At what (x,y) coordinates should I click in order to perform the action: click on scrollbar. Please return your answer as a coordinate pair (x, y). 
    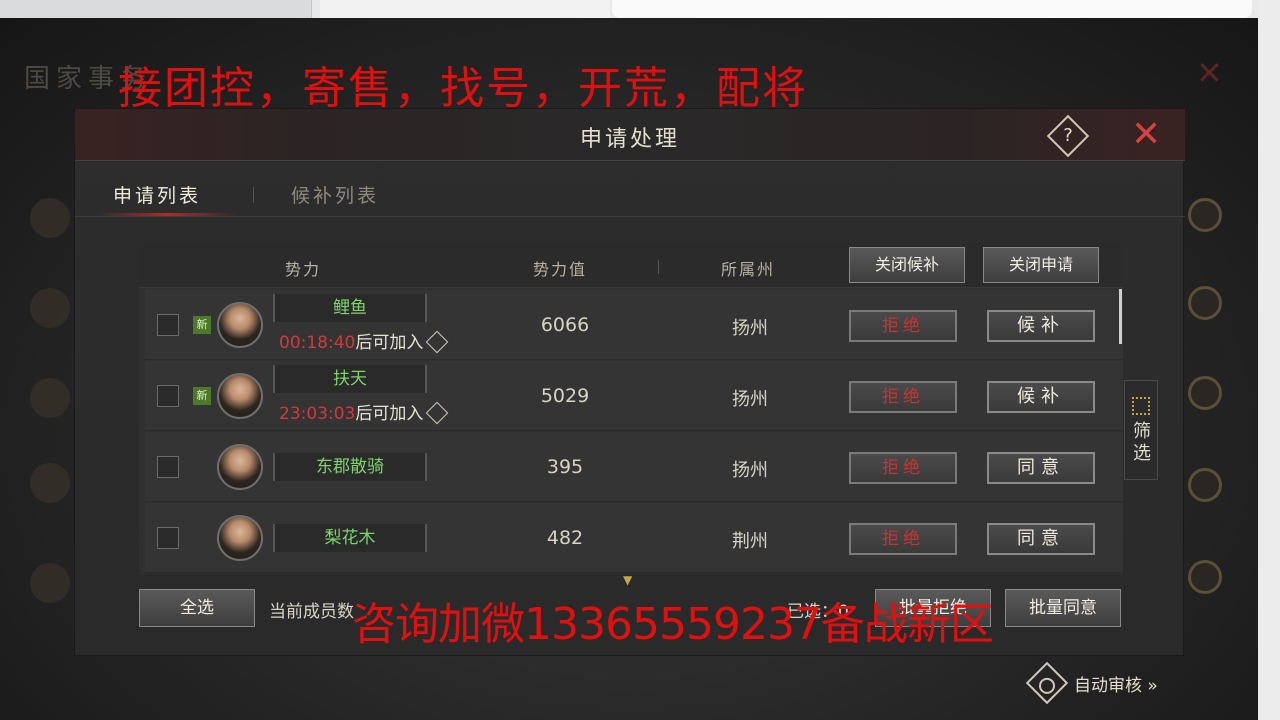
    Looking at the image, I should click on (1120, 316).